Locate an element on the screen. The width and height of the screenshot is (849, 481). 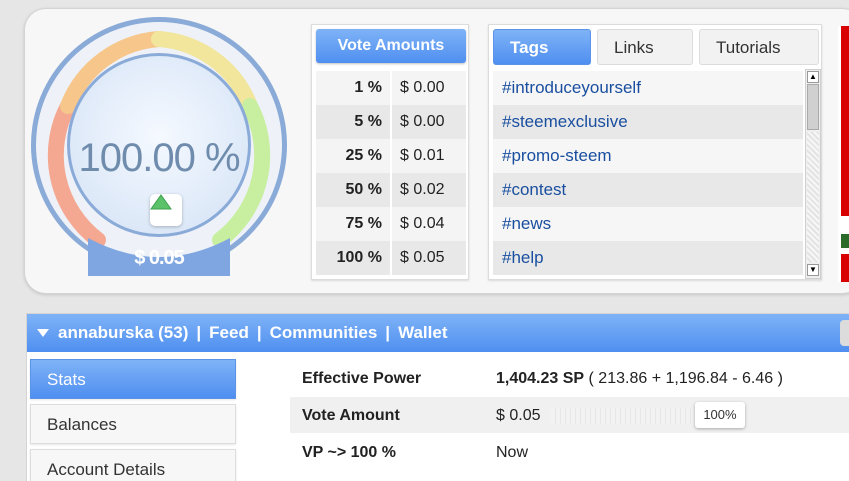
stat-row-vp: VP ~> 100 % Now is located at coordinates (569, 452).